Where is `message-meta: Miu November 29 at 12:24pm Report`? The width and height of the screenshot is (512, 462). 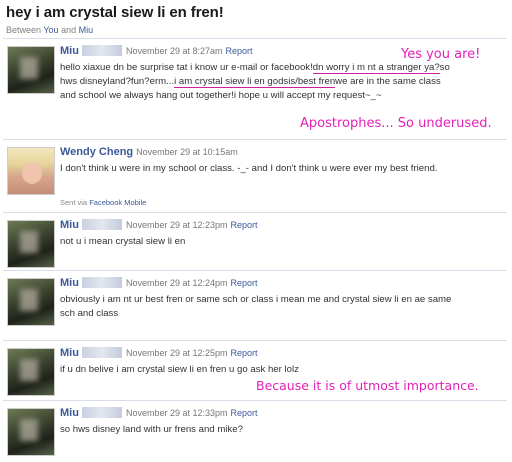 message-meta: Miu November 29 at 12:24pm Report is located at coordinates (159, 283).